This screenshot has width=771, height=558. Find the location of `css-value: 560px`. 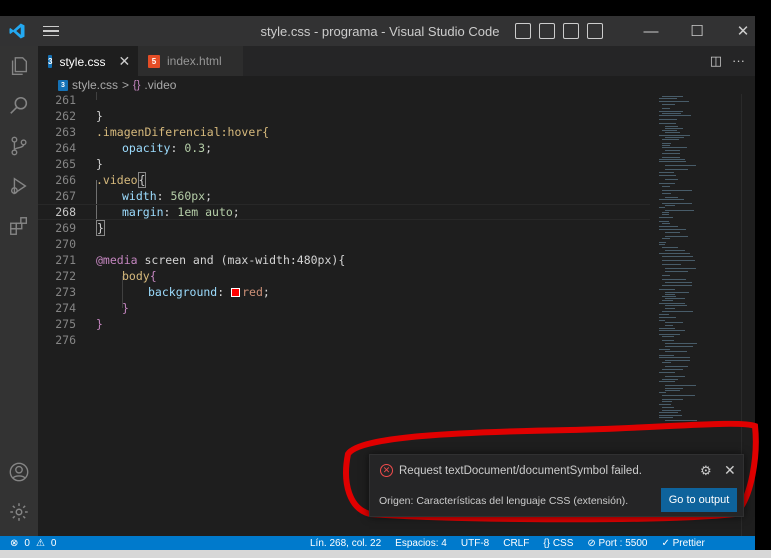

css-value: 560px is located at coordinates (188, 196).